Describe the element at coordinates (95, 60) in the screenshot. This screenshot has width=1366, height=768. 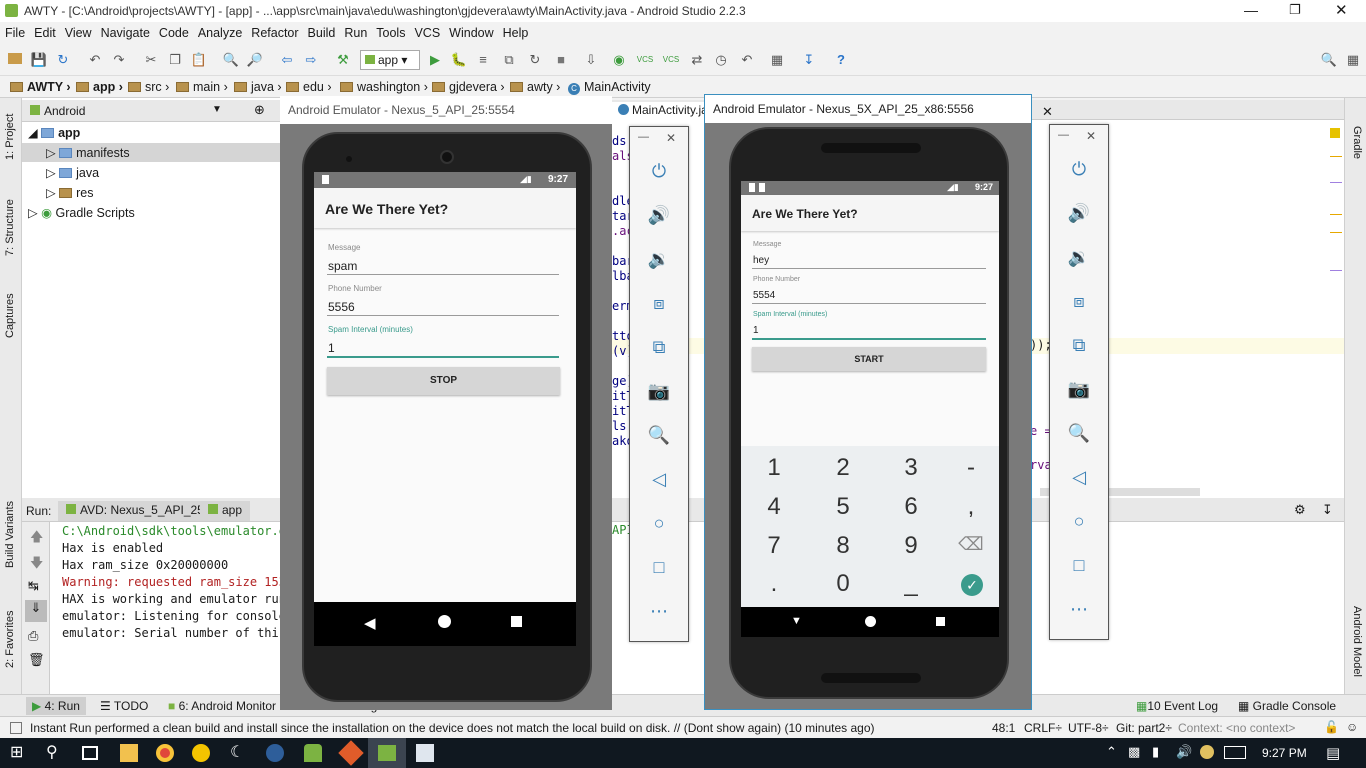
I see `undo-icon: ↶` at that location.